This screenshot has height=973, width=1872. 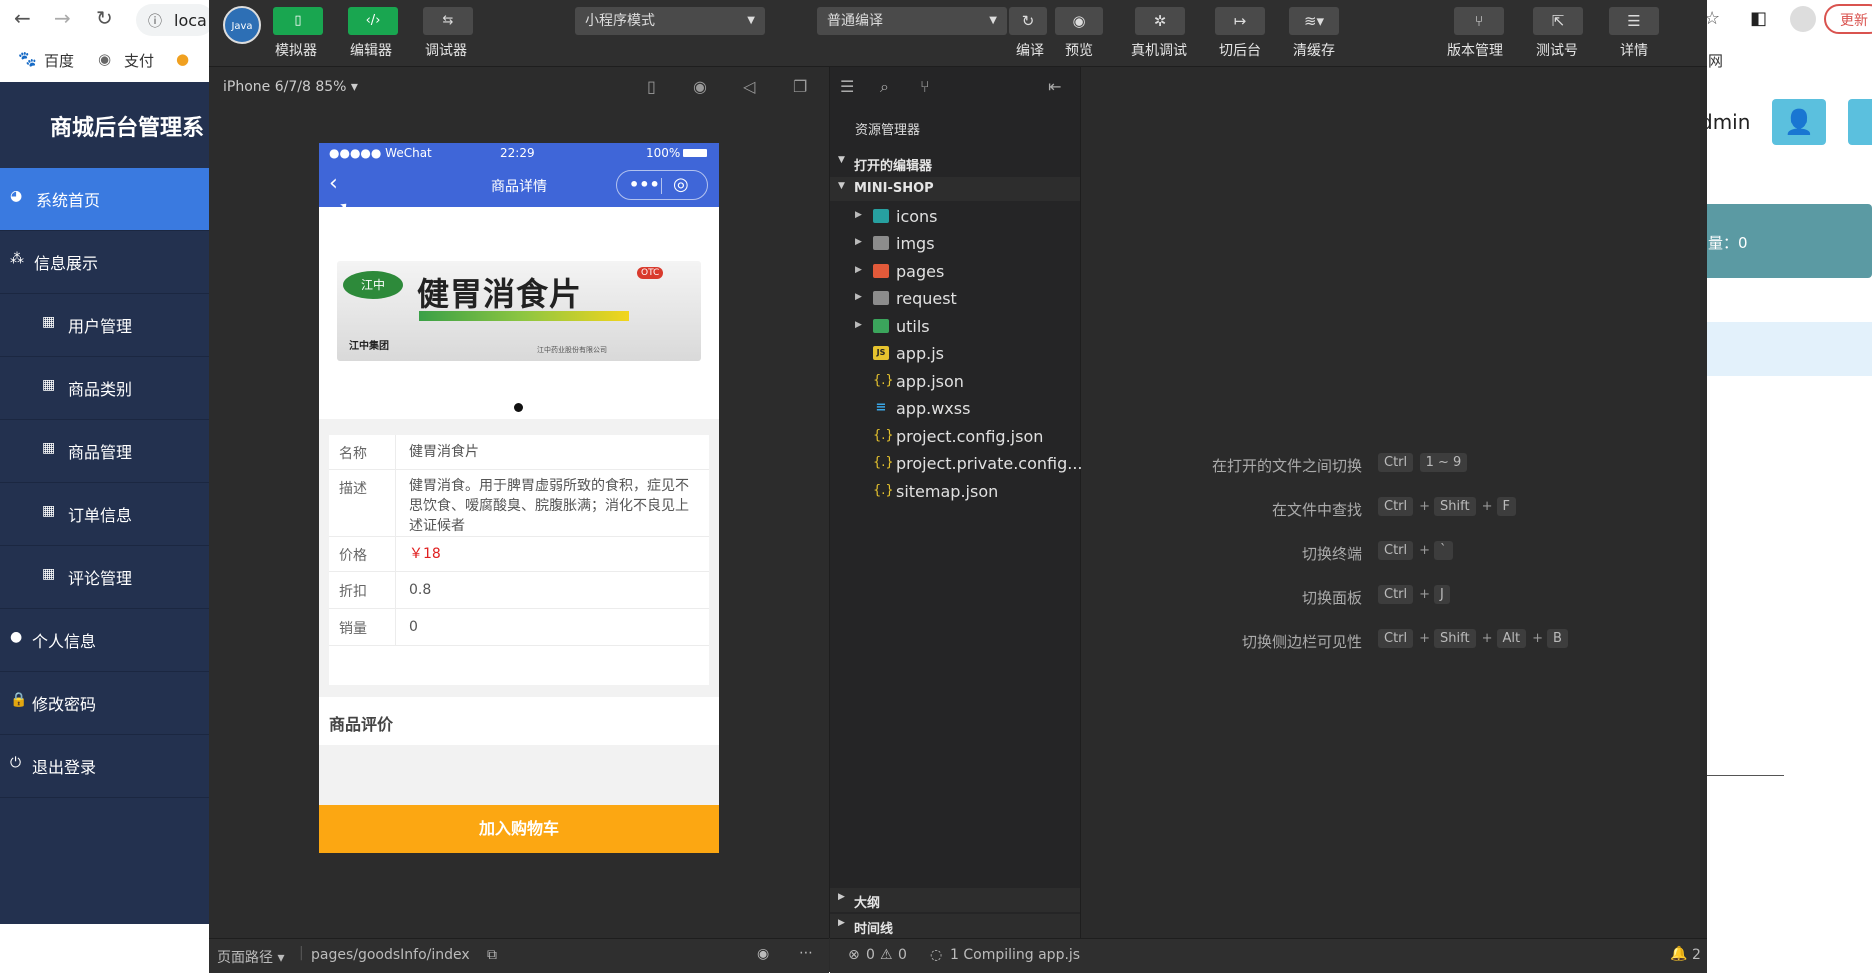 I want to click on admin-title-bar: 商城后台管理系, so click(x=105, y=125).